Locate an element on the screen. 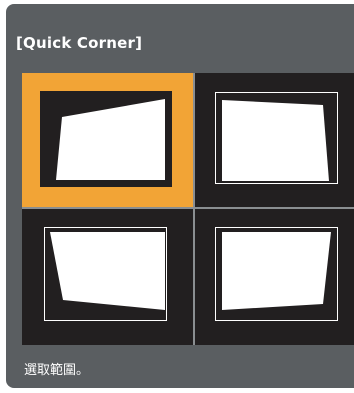 The width and height of the screenshot is (354, 393). keystone-top-right-icon is located at coordinates (276, 138).